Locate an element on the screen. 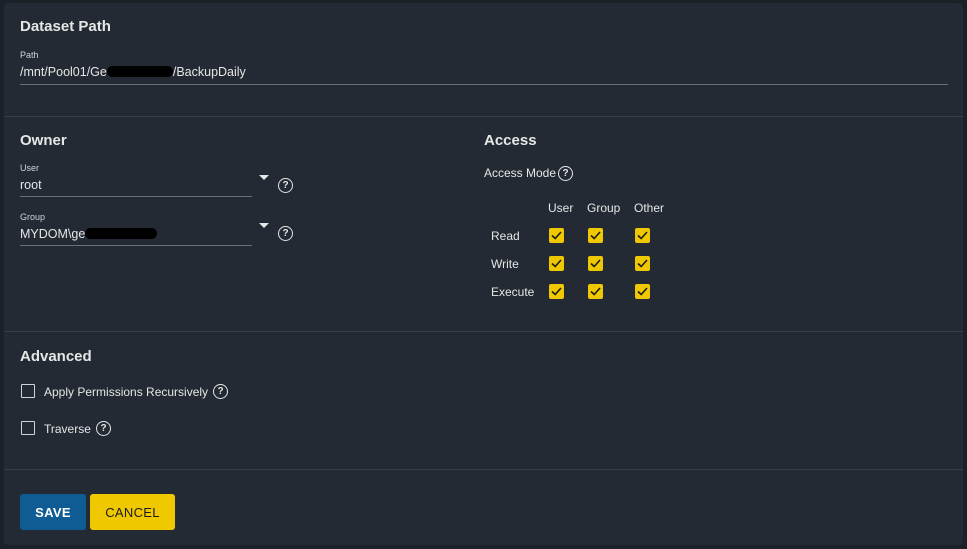 The height and width of the screenshot is (549, 967). group-select: MYDOM\ge is located at coordinates (89, 234).